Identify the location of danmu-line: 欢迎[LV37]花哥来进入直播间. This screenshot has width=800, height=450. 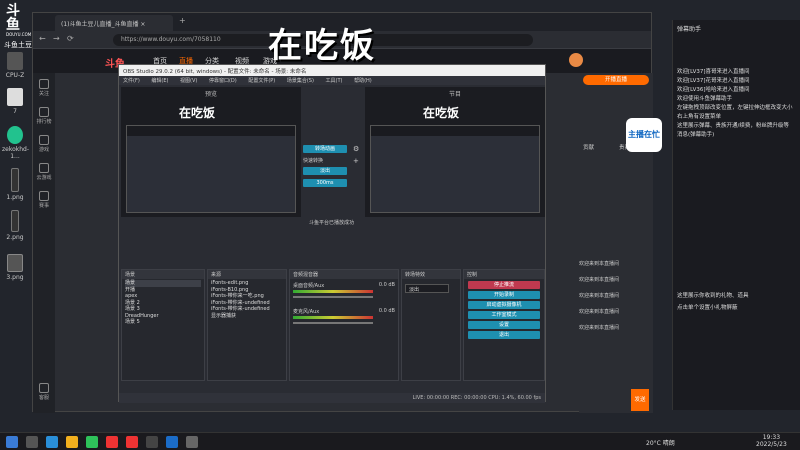
(713, 81).